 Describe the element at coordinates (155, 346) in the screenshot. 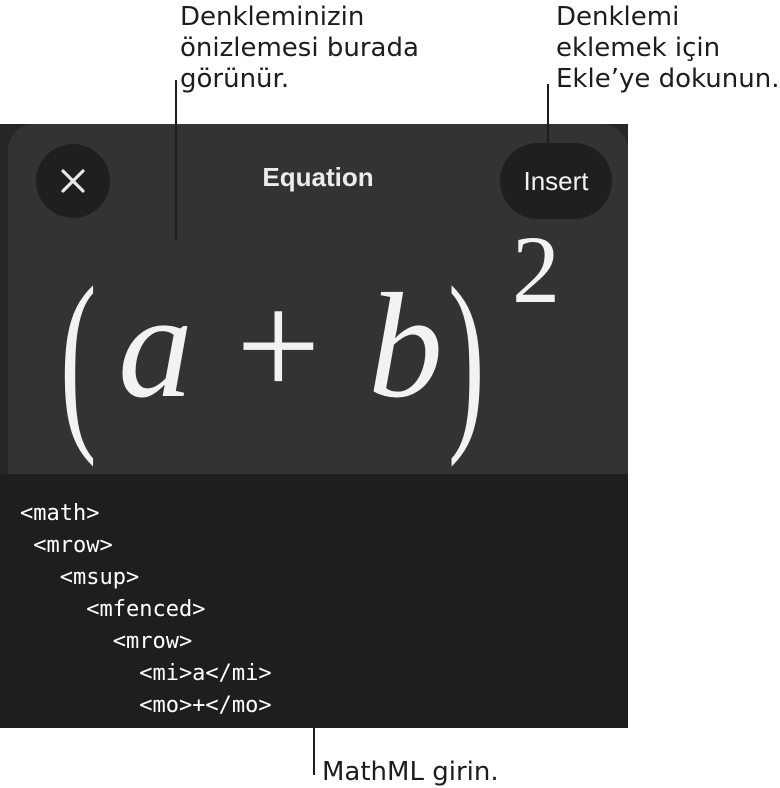

I see `equation-var-a: a` at that location.